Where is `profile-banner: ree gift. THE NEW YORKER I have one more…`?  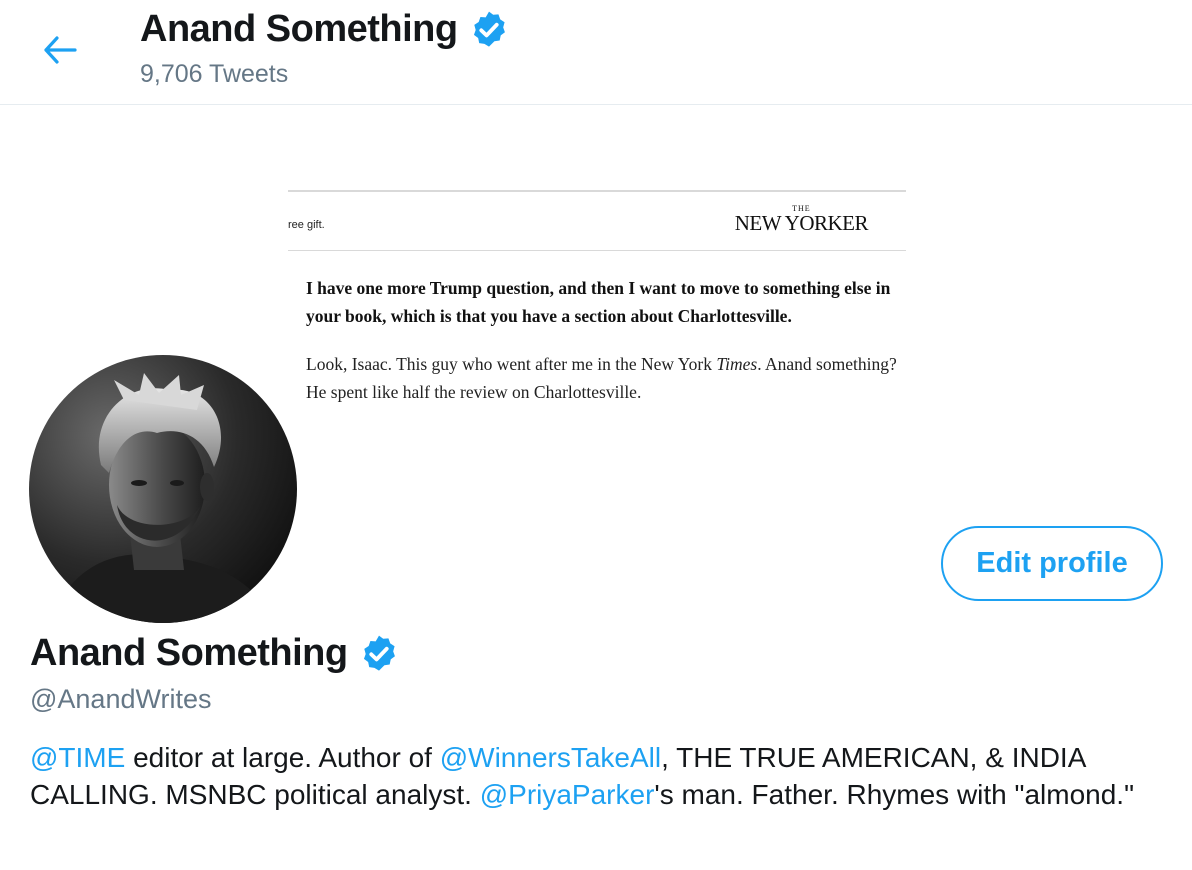 profile-banner: ree gift. THE NEW YORKER I have one more… is located at coordinates (597, 305).